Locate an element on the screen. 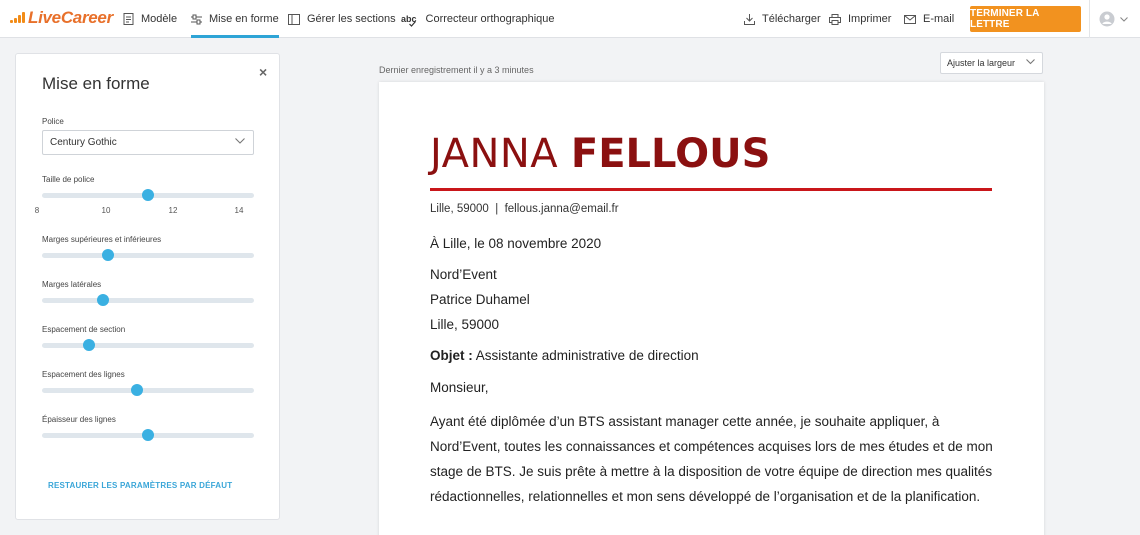  vertical-margins-label: Marges supérieures et inférieures is located at coordinates (102, 239).